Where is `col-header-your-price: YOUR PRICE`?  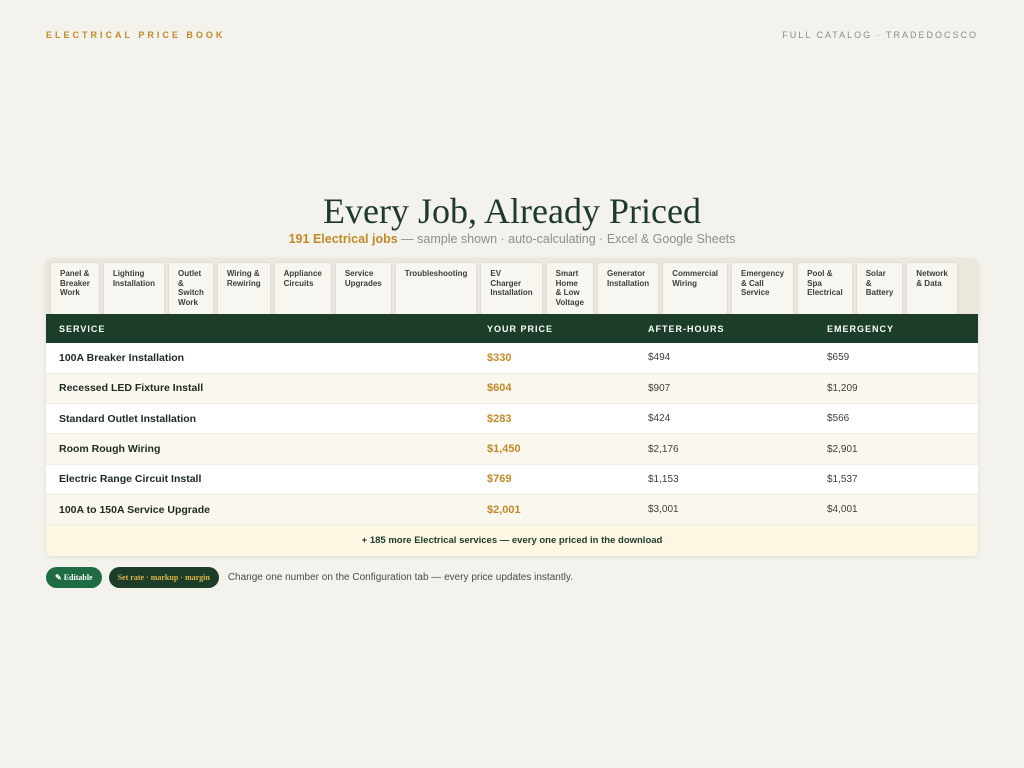
col-header-your-price: YOUR PRICE is located at coordinates (554, 328).